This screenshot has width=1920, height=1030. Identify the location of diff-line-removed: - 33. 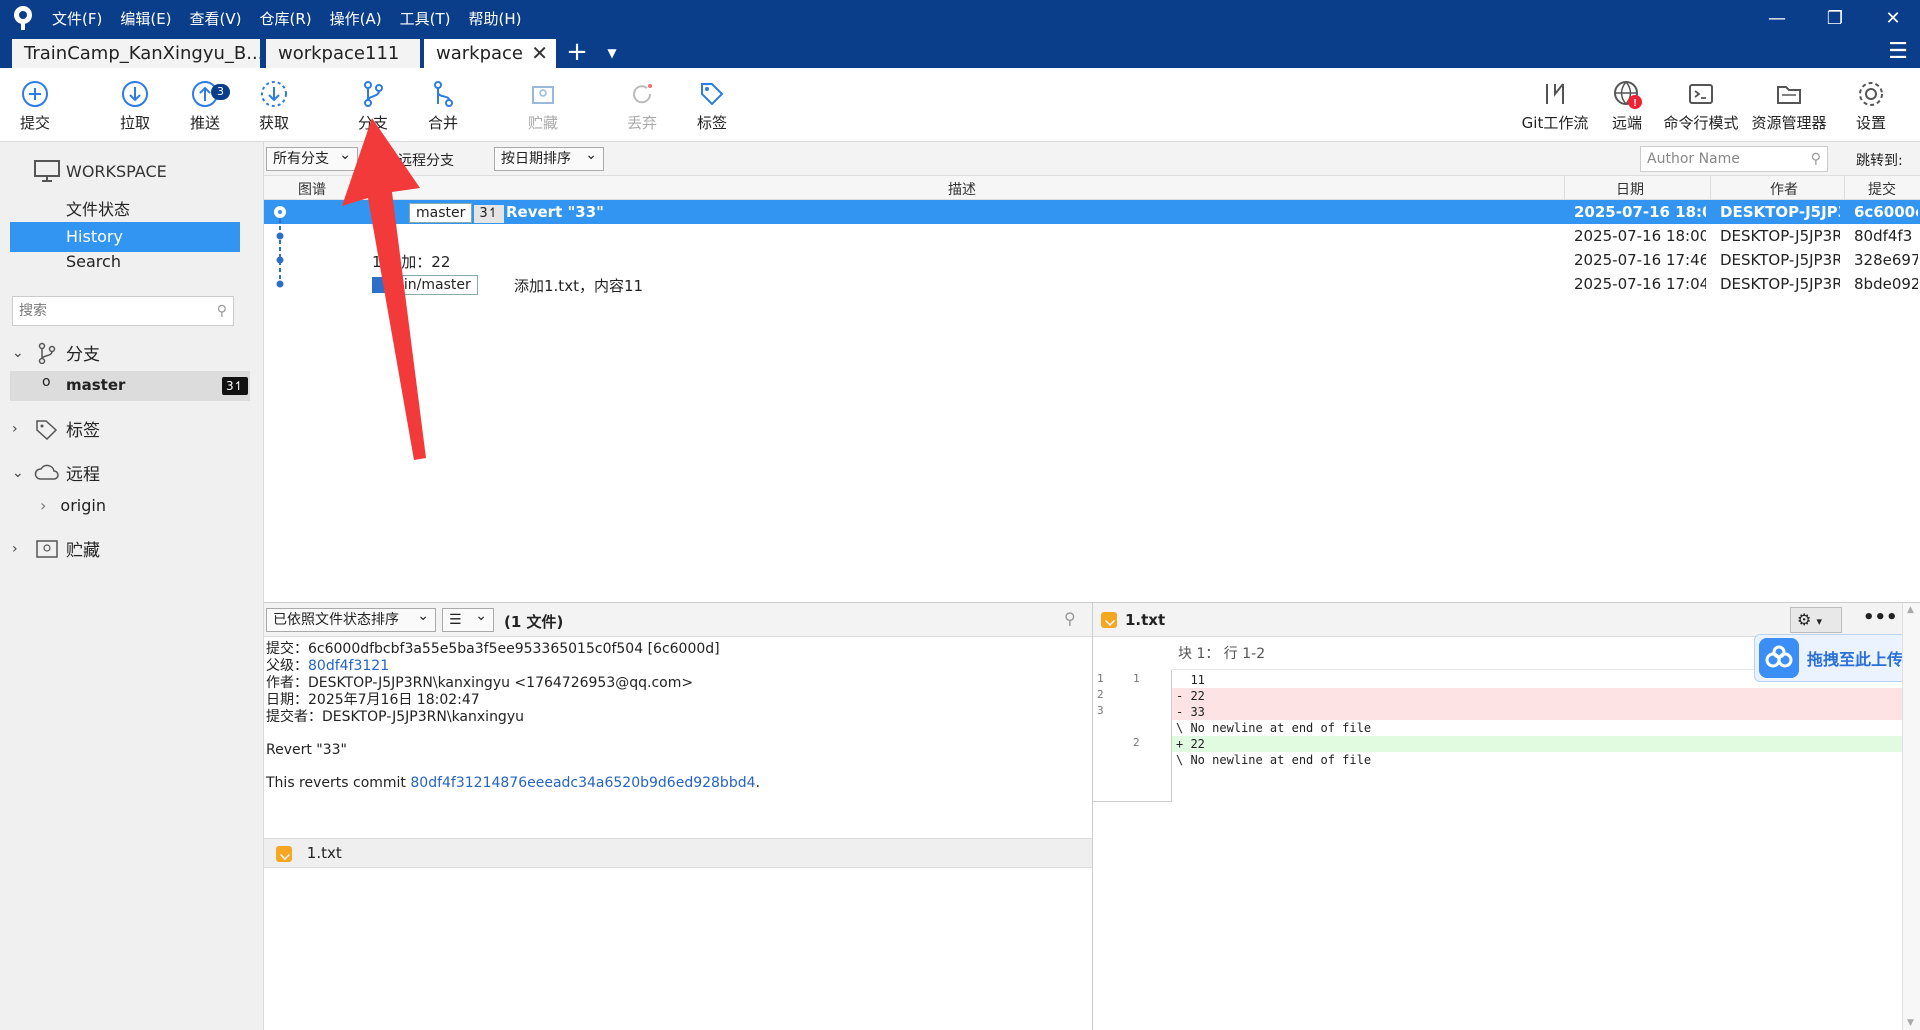
(1537, 712).